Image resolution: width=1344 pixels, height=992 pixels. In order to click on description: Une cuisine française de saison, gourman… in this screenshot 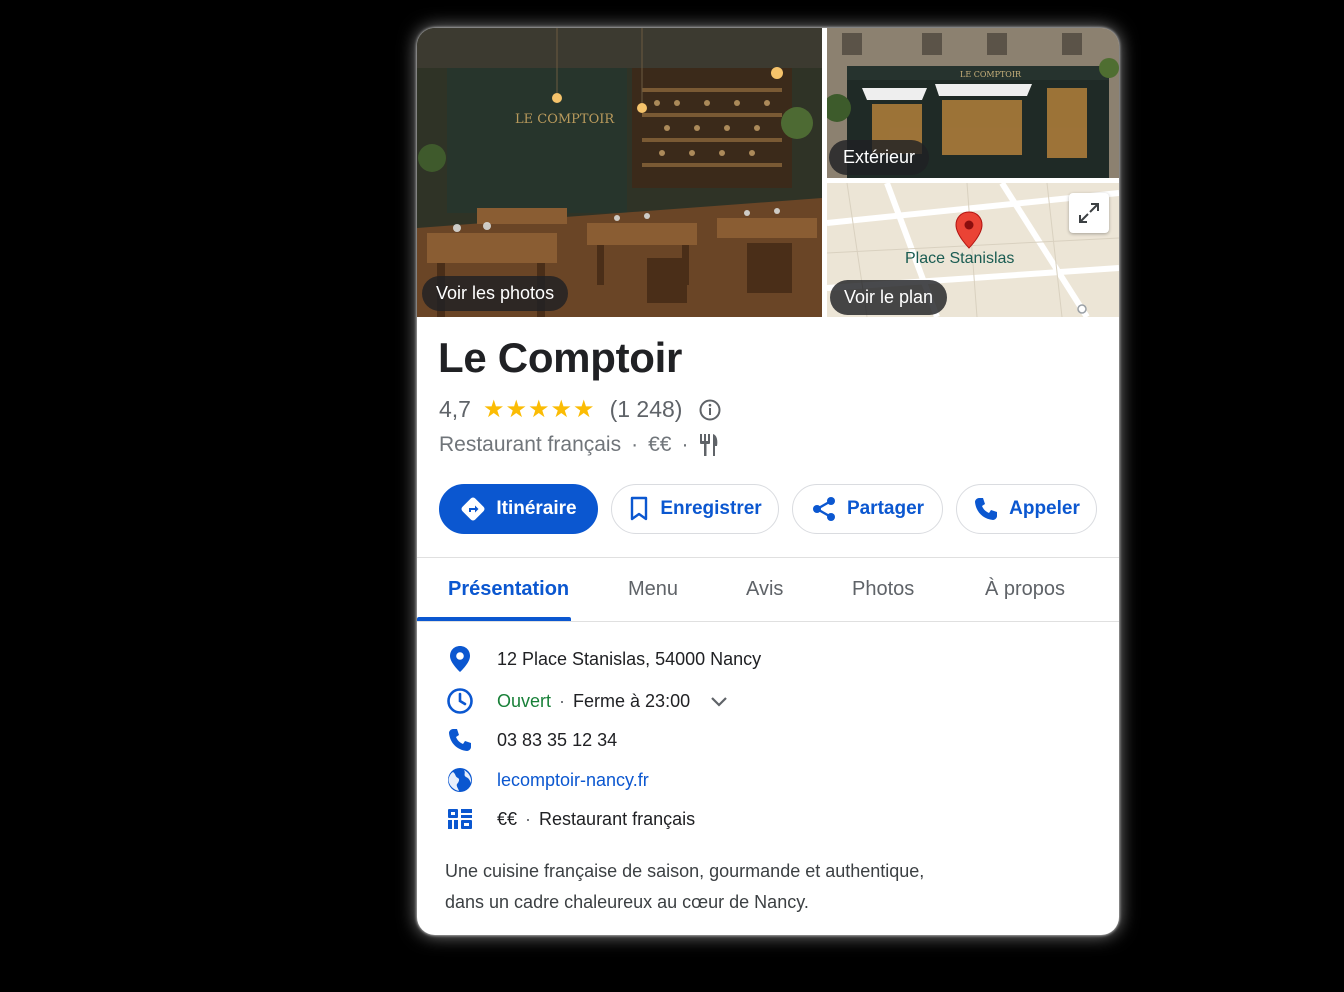, I will do `click(745, 887)`.